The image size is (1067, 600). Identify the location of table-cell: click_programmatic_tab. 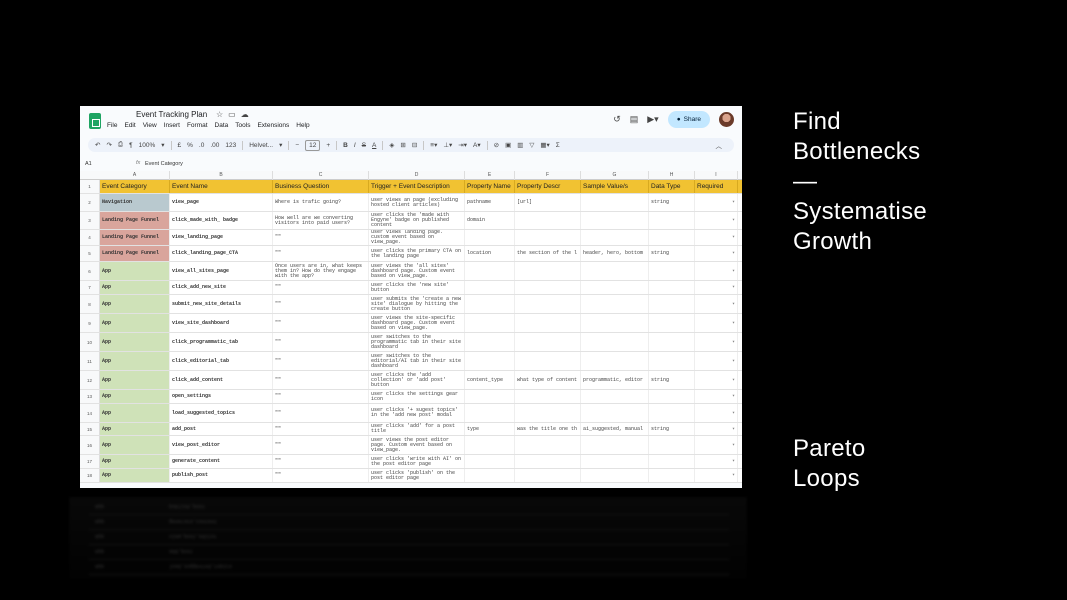
(221, 342).